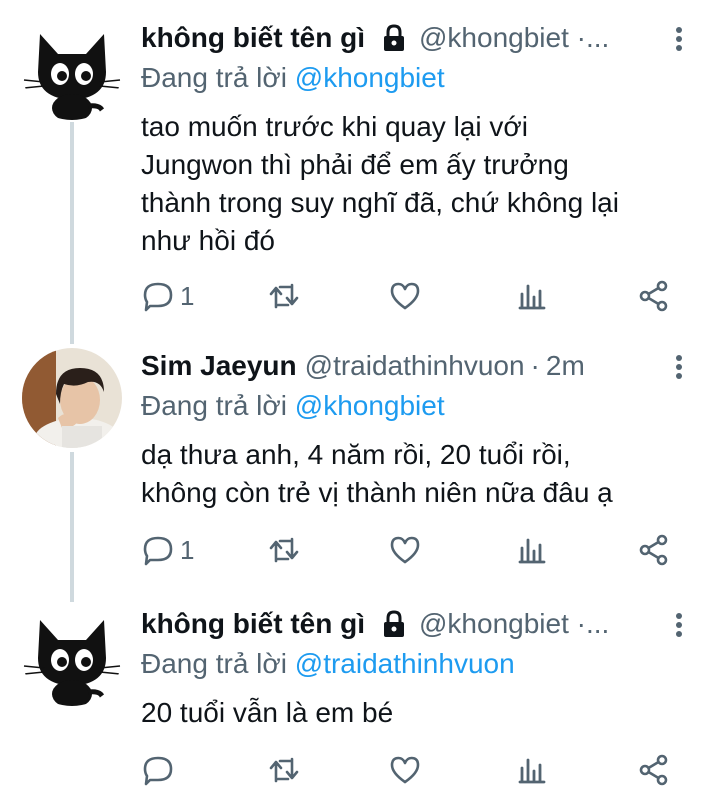 The width and height of the screenshot is (720, 801). Describe the element at coordinates (405, 663) in the screenshot. I see `reply-mention: @traidathinhvuon` at that location.